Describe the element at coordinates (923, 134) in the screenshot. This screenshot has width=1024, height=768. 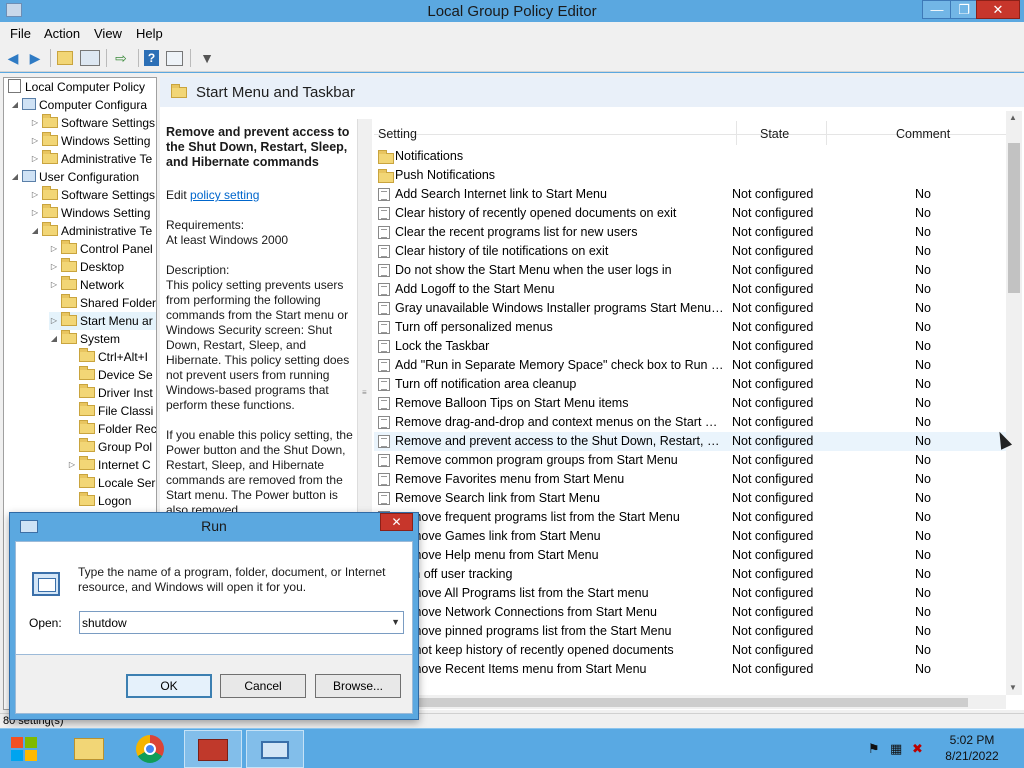
I see `column-header-comment: Comment` at that location.